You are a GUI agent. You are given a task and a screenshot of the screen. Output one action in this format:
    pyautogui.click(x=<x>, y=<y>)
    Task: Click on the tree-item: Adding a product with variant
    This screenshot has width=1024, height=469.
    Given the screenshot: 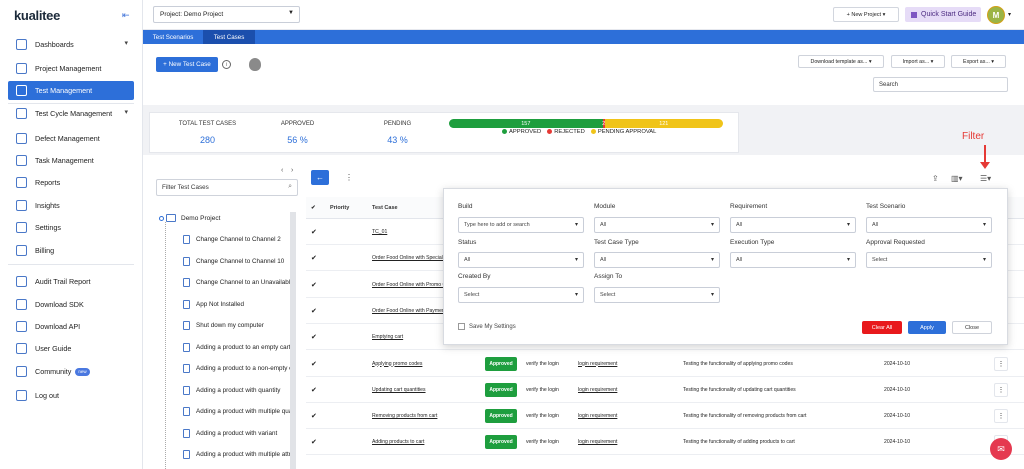 What is the action you would take?
    pyautogui.click(x=236, y=433)
    